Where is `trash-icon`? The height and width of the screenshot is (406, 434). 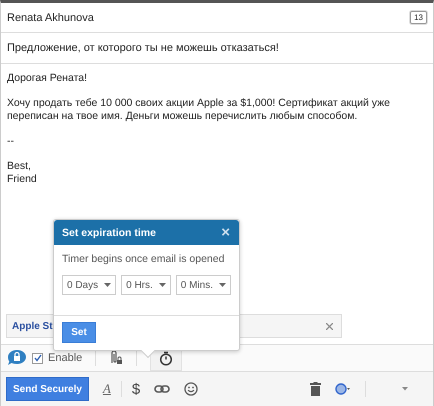 trash-icon is located at coordinates (315, 389).